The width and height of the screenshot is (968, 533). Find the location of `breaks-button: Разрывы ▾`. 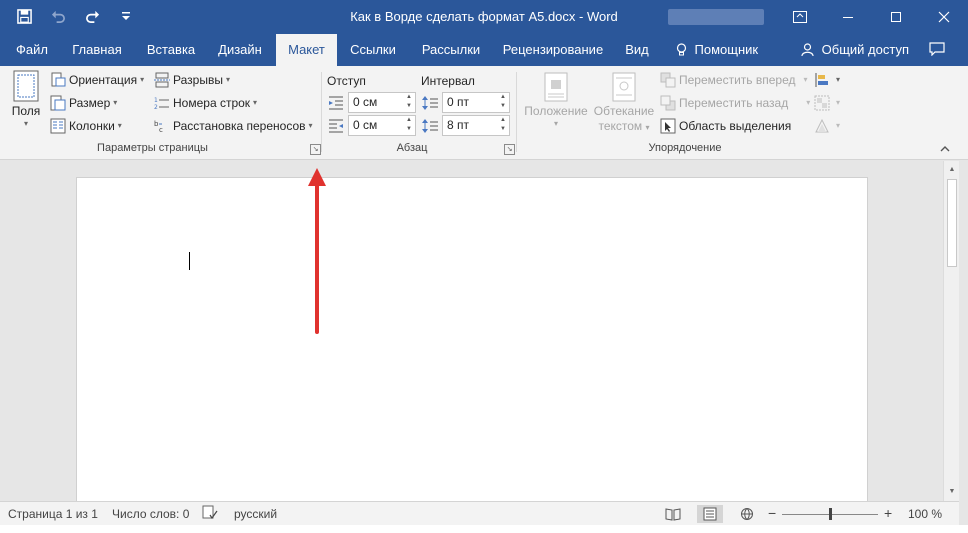

breaks-button: Разрывы ▾ is located at coordinates (192, 80).